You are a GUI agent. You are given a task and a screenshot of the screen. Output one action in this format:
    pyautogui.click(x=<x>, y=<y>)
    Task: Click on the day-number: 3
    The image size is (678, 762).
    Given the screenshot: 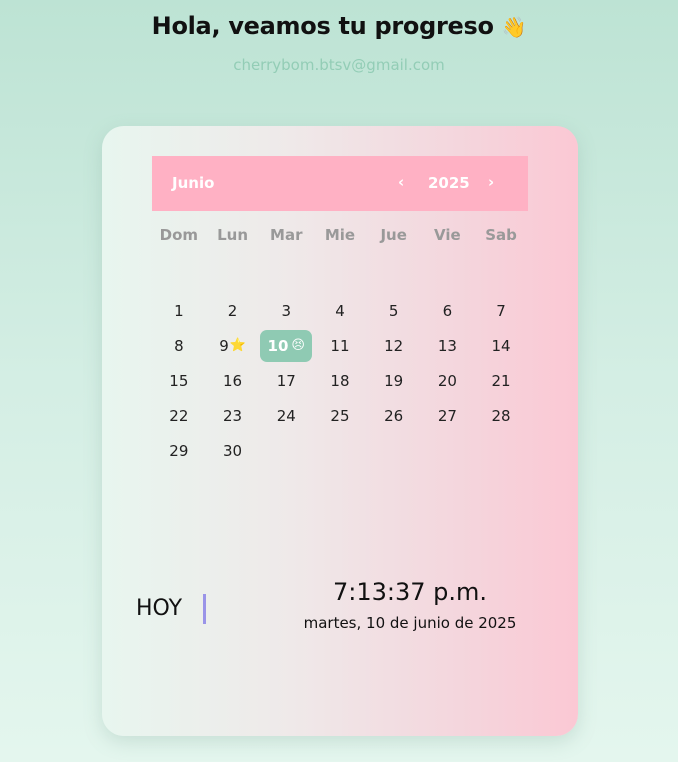 What is the action you would take?
    pyautogui.click(x=286, y=310)
    